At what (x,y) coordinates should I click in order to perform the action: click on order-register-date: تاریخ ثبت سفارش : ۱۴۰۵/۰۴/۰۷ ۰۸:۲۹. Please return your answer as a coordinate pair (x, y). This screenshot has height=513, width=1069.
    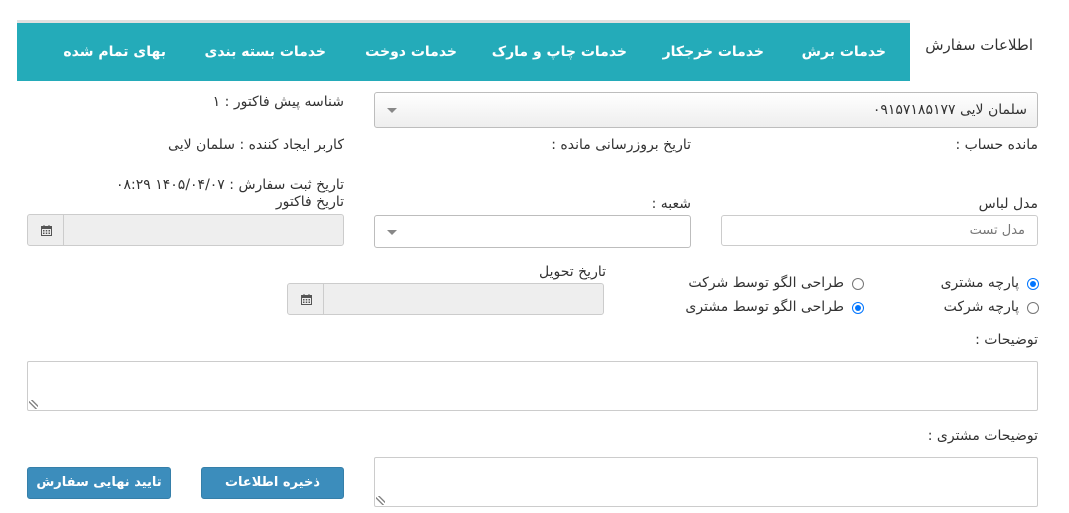
    Looking at the image, I should click on (229, 185).